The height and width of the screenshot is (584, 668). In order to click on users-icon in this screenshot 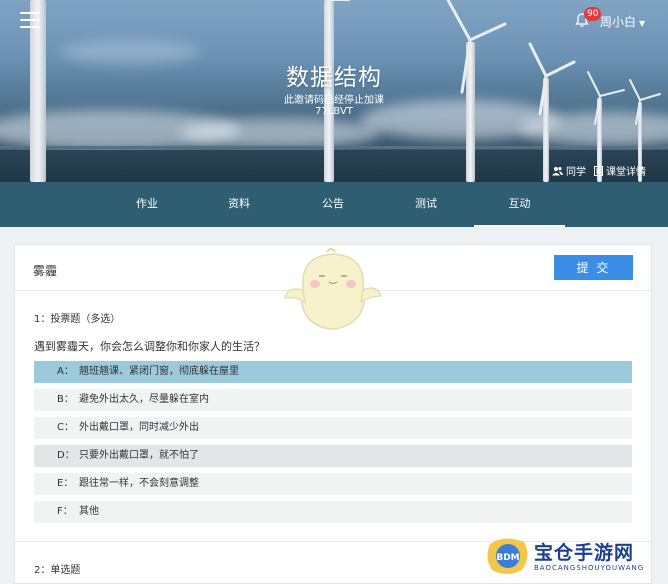, I will do `click(557, 170)`.